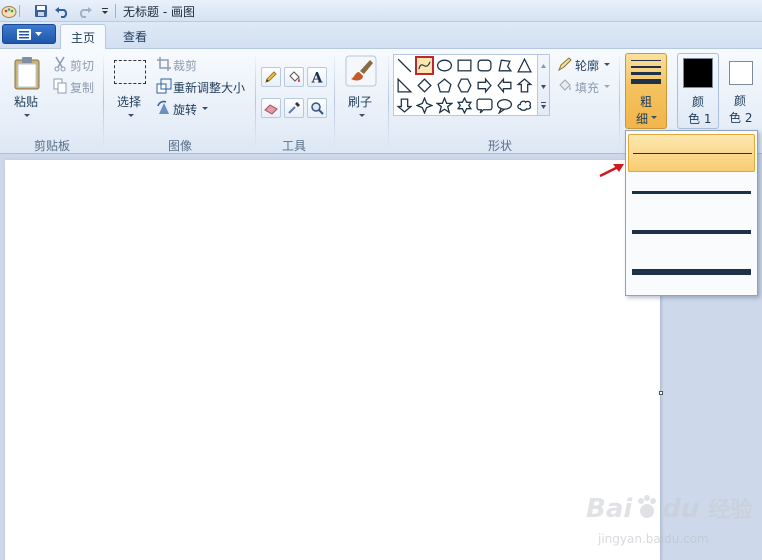  I want to click on shape-left-arrow-icon, so click(504, 85).